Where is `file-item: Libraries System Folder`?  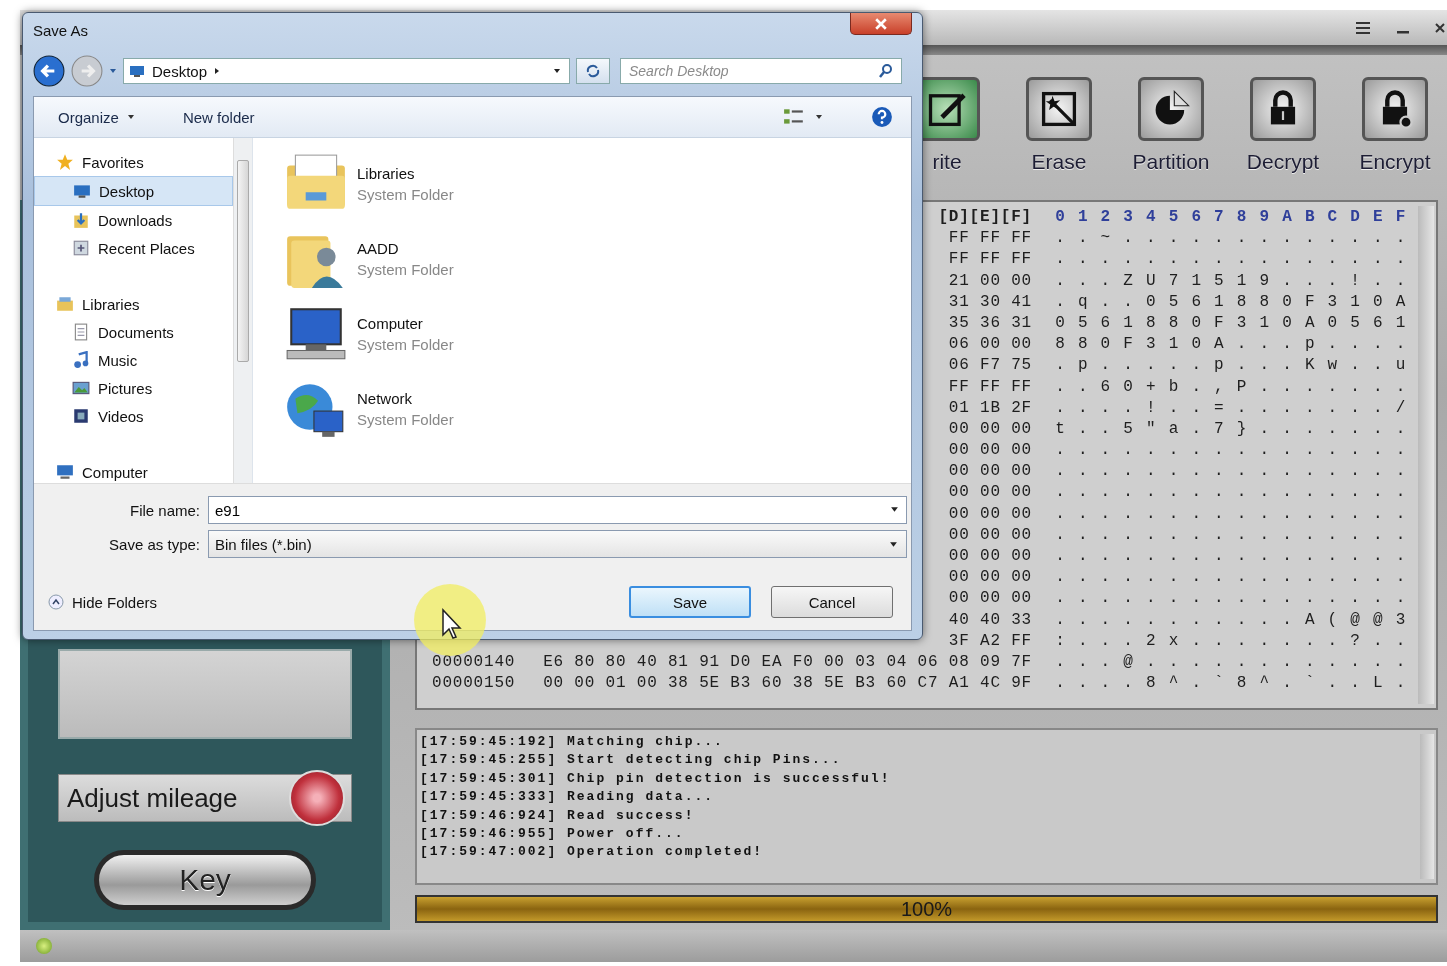
file-item: Libraries System Folder is located at coordinates (597, 183).